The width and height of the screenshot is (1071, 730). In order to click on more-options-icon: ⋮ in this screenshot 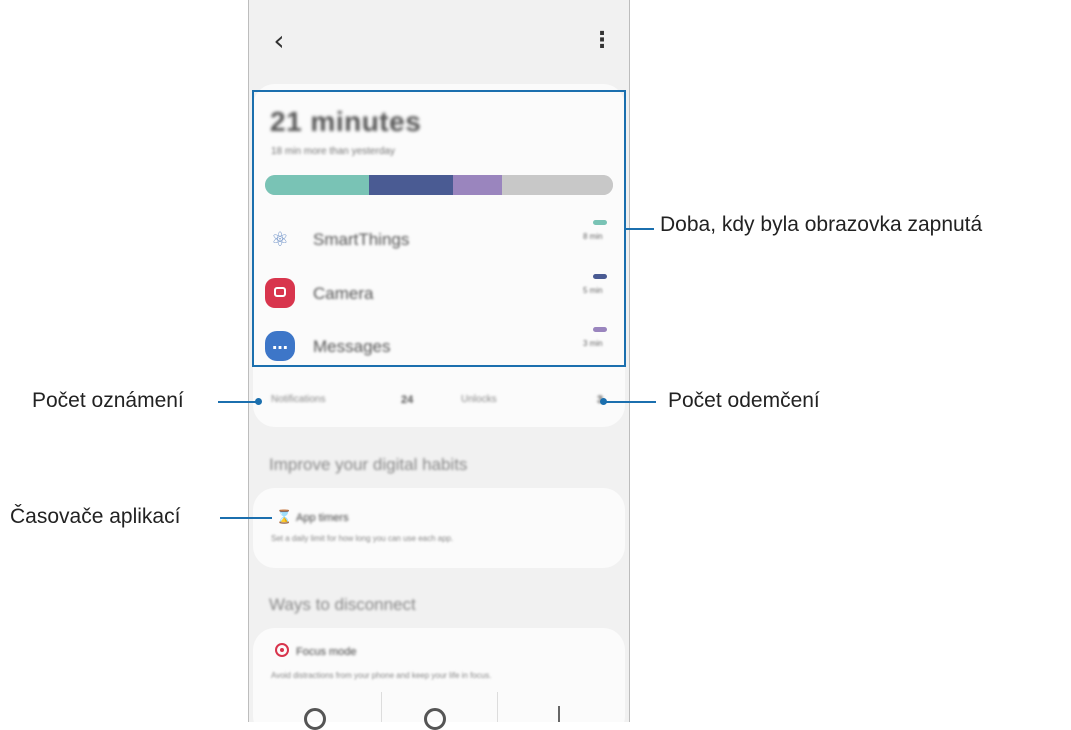, I will do `click(602, 41)`.